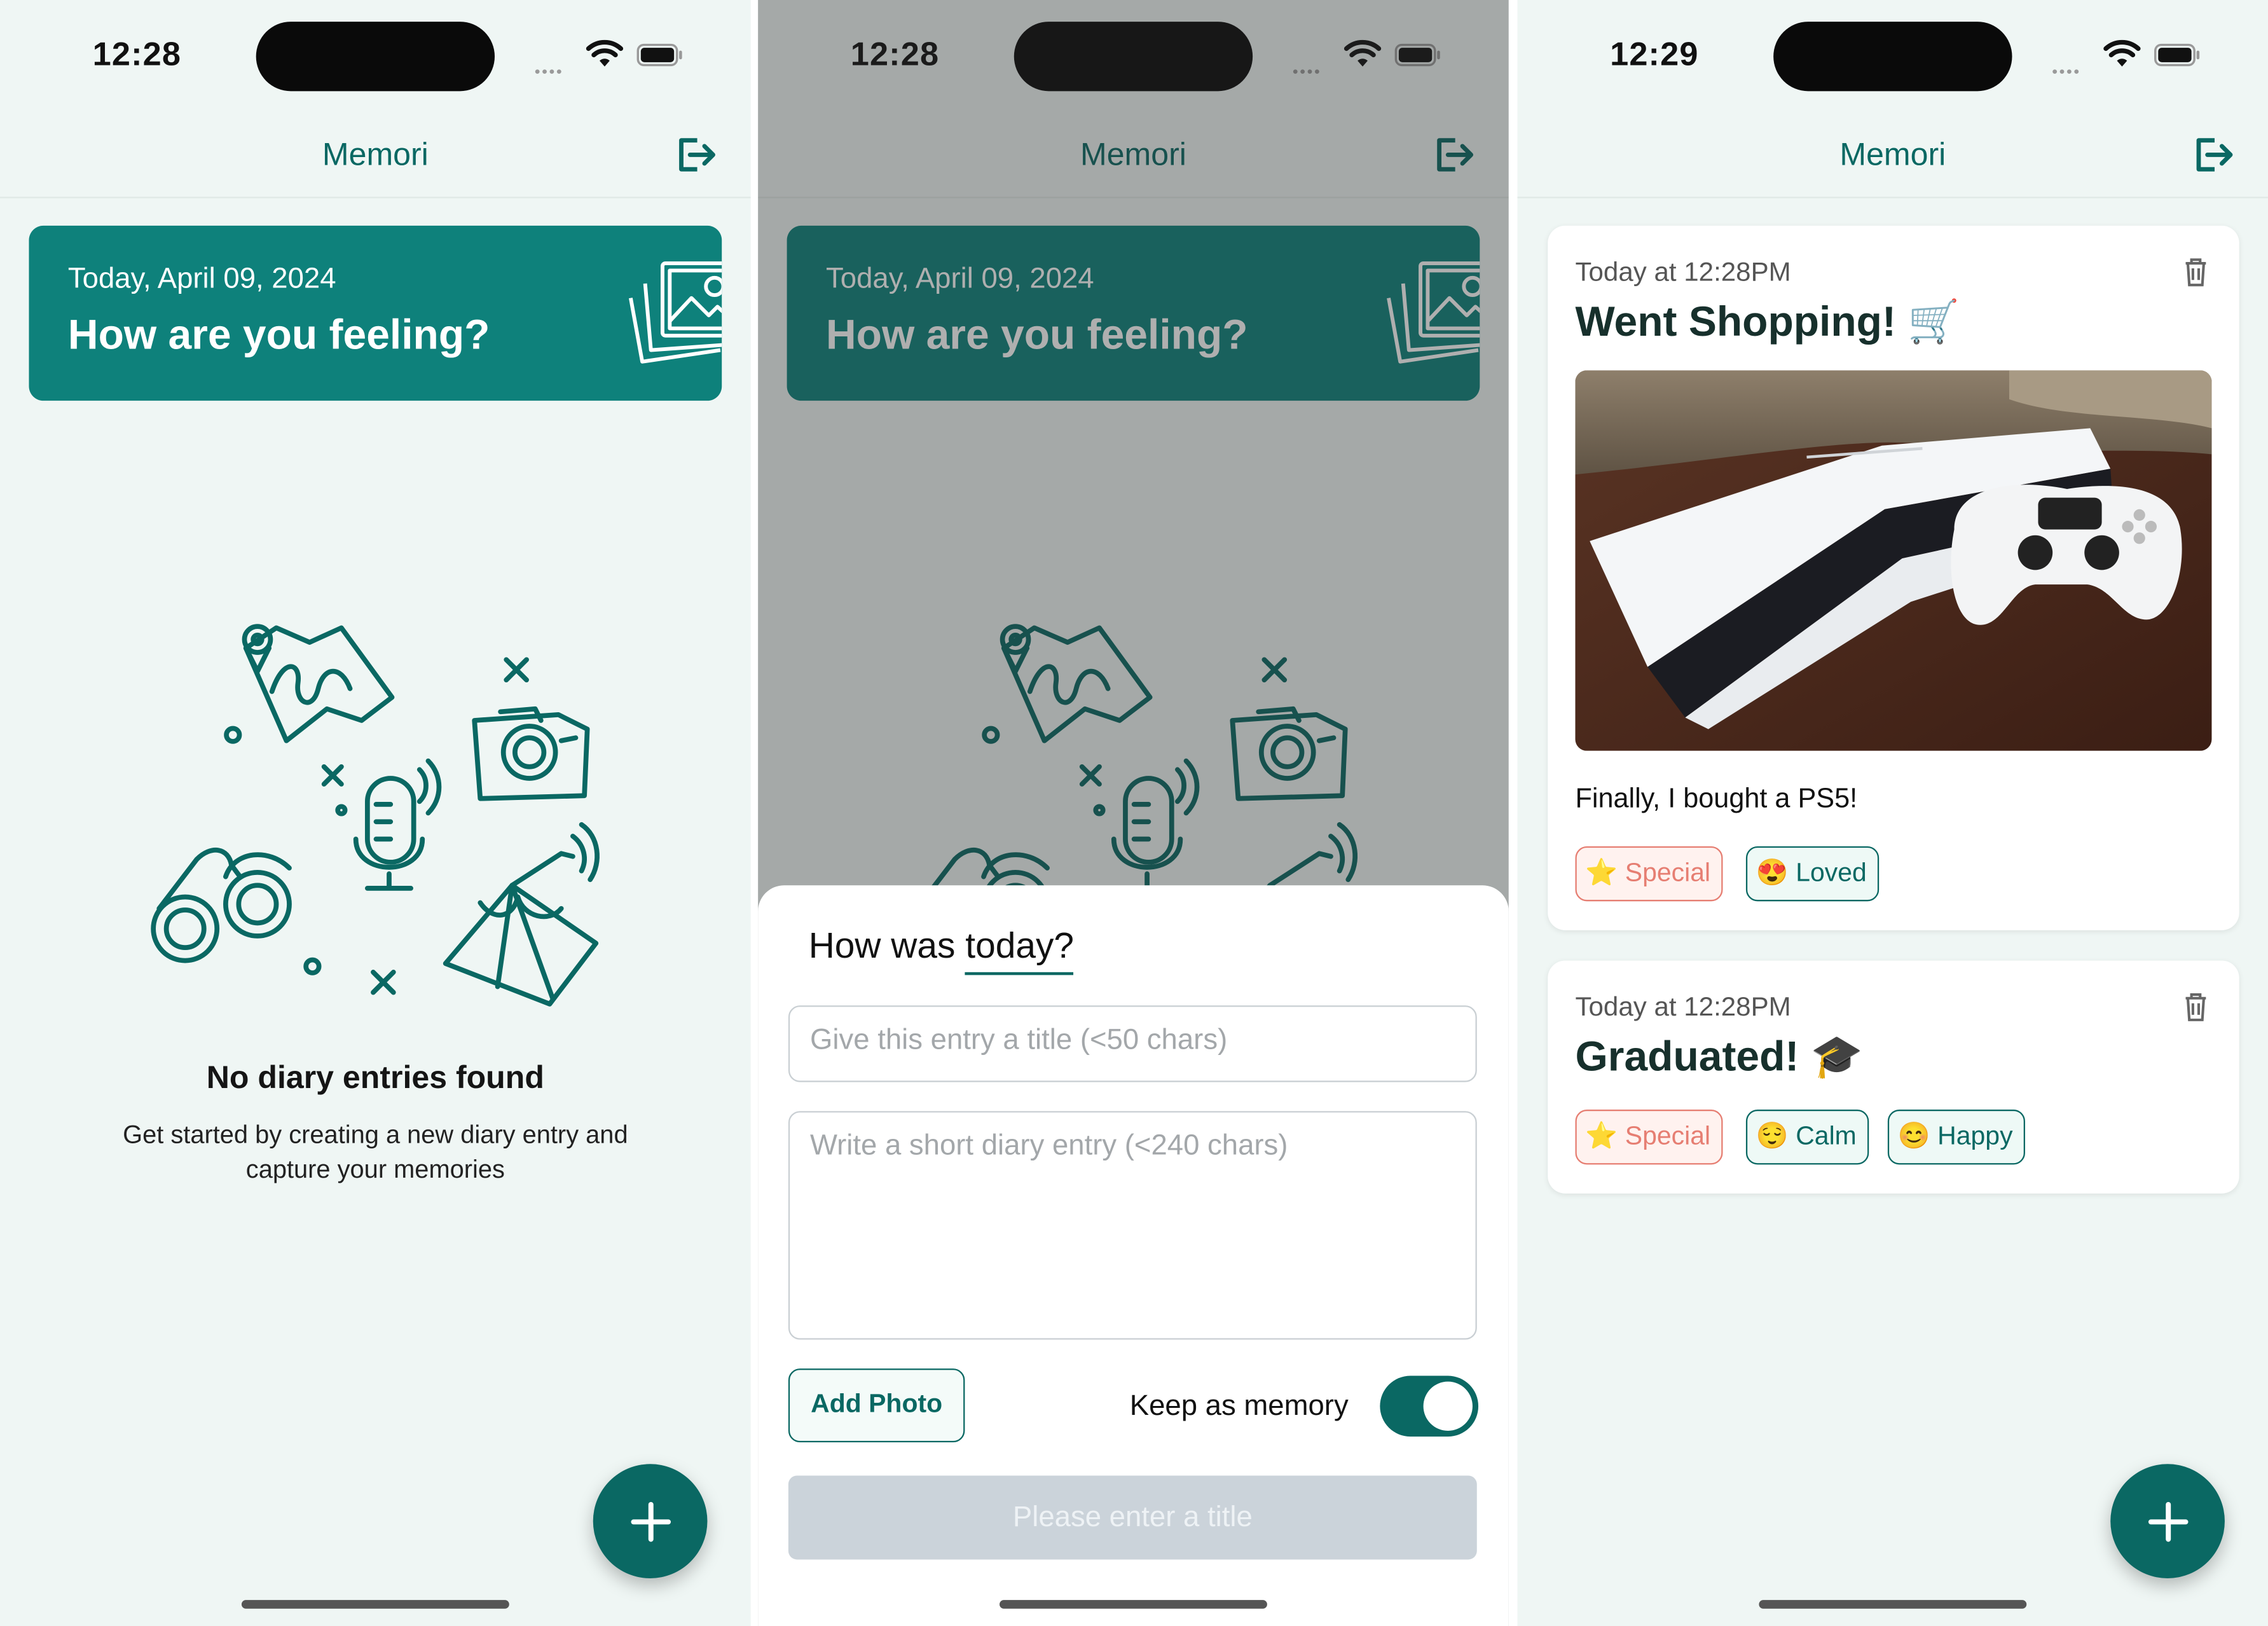 The image size is (2268, 1626). What do you see at coordinates (1772, 1135) in the screenshot?
I see `relieved-face-icon: 😌` at bounding box center [1772, 1135].